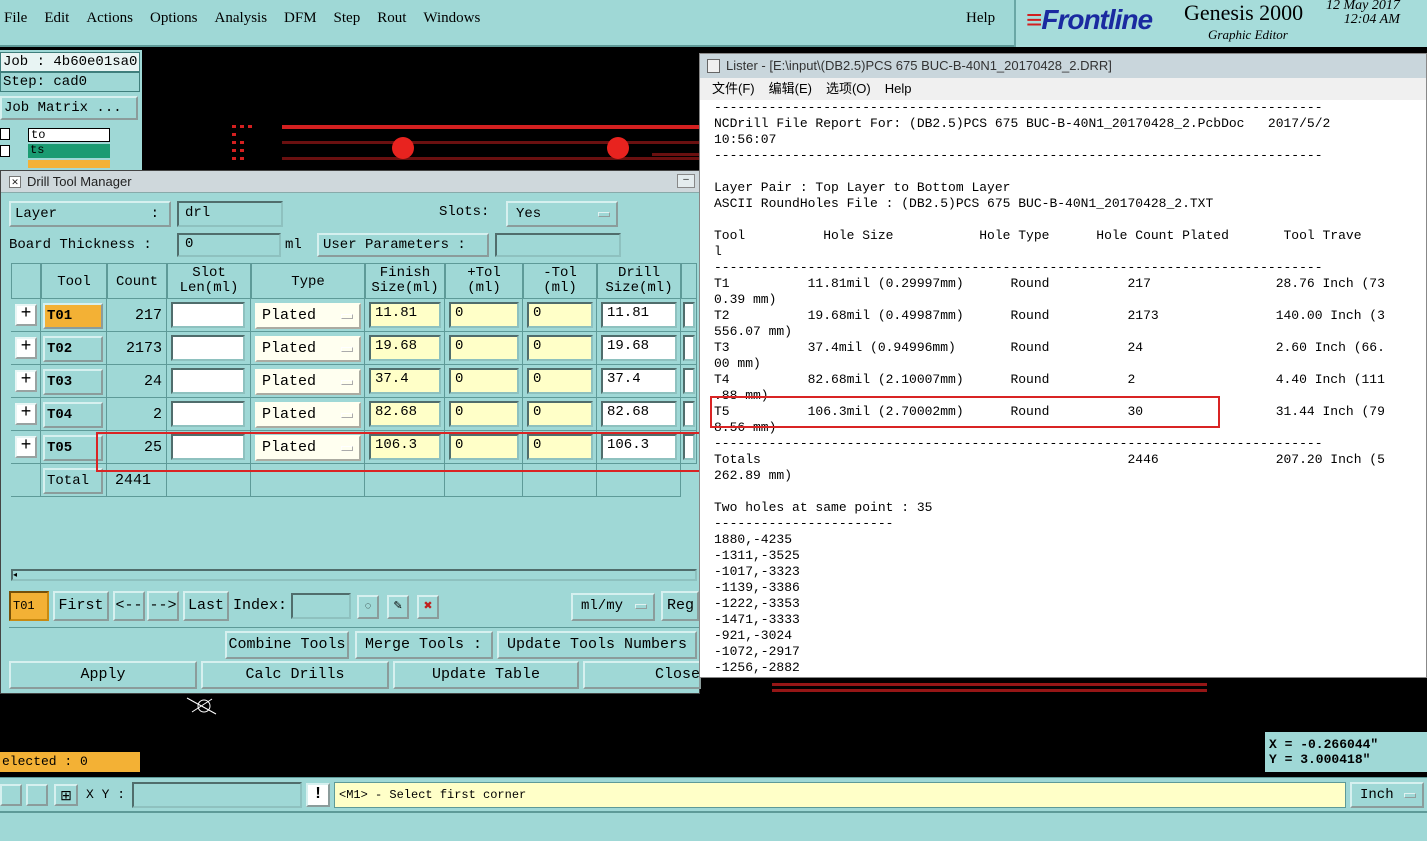 The image size is (1427, 841). I want to click on apply-button: Apply, so click(103, 675).